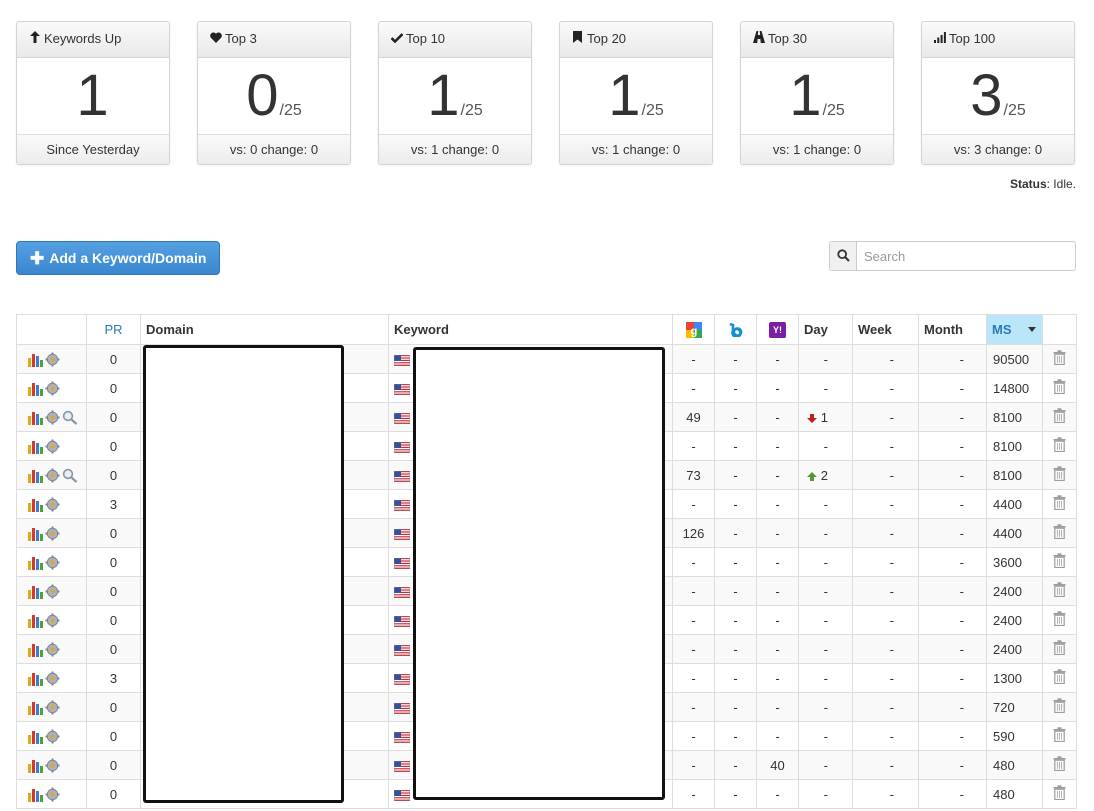  I want to click on stat-card-header: Top 30, so click(817, 40).